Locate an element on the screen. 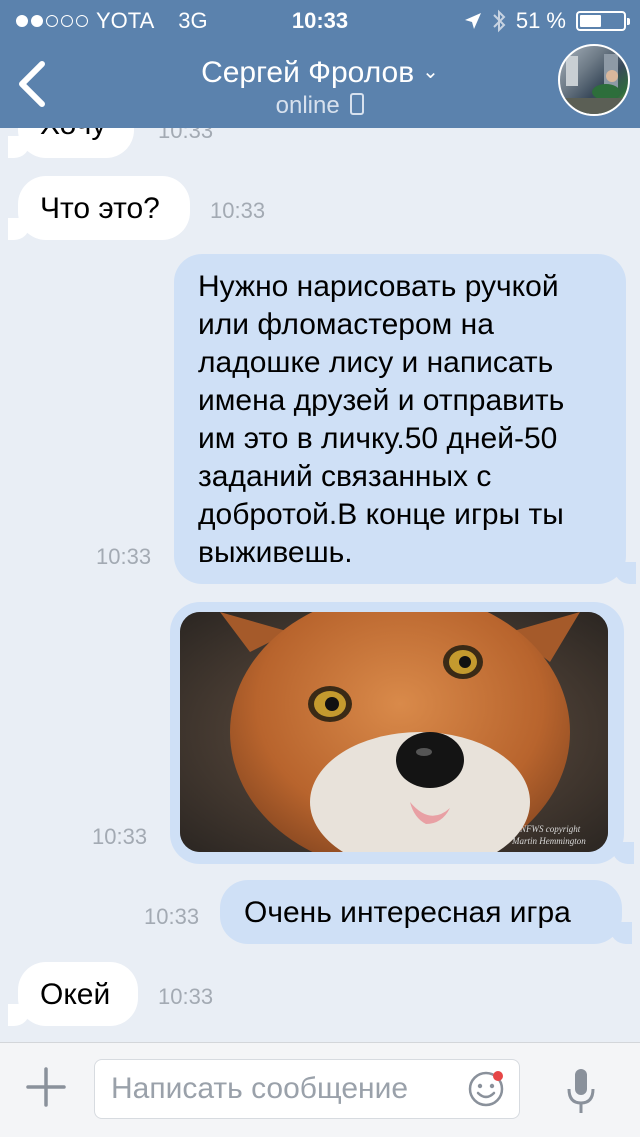 Image resolution: width=640 pixels, height=1137 pixels. microphone-icon is located at coordinates (581, 1092).